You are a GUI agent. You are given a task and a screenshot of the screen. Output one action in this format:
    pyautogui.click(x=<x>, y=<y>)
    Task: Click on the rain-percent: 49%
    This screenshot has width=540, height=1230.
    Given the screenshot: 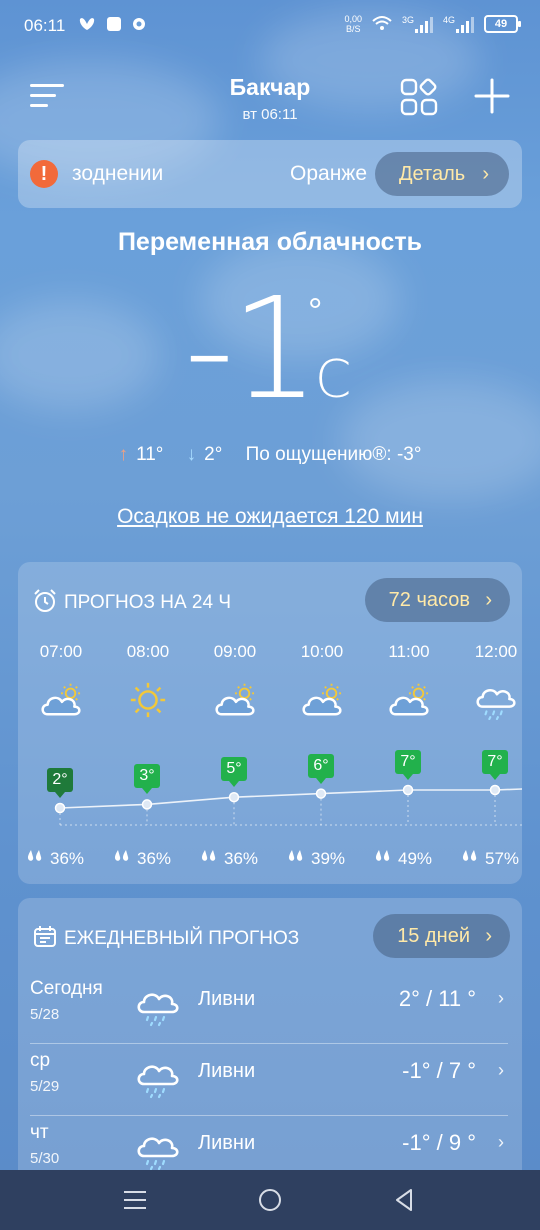 What is the action you would take?
    pyautogui.click(x=415, y=858)
    